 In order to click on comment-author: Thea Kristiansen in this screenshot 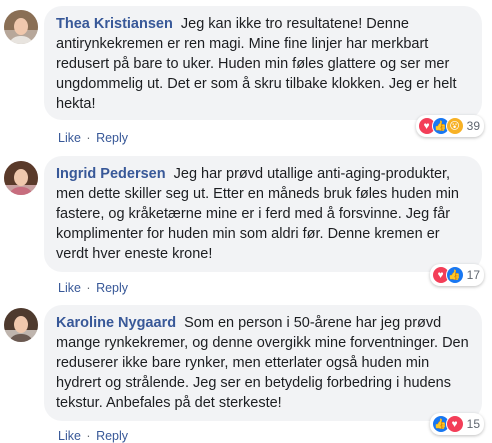, I will do `click(114, 24)`.